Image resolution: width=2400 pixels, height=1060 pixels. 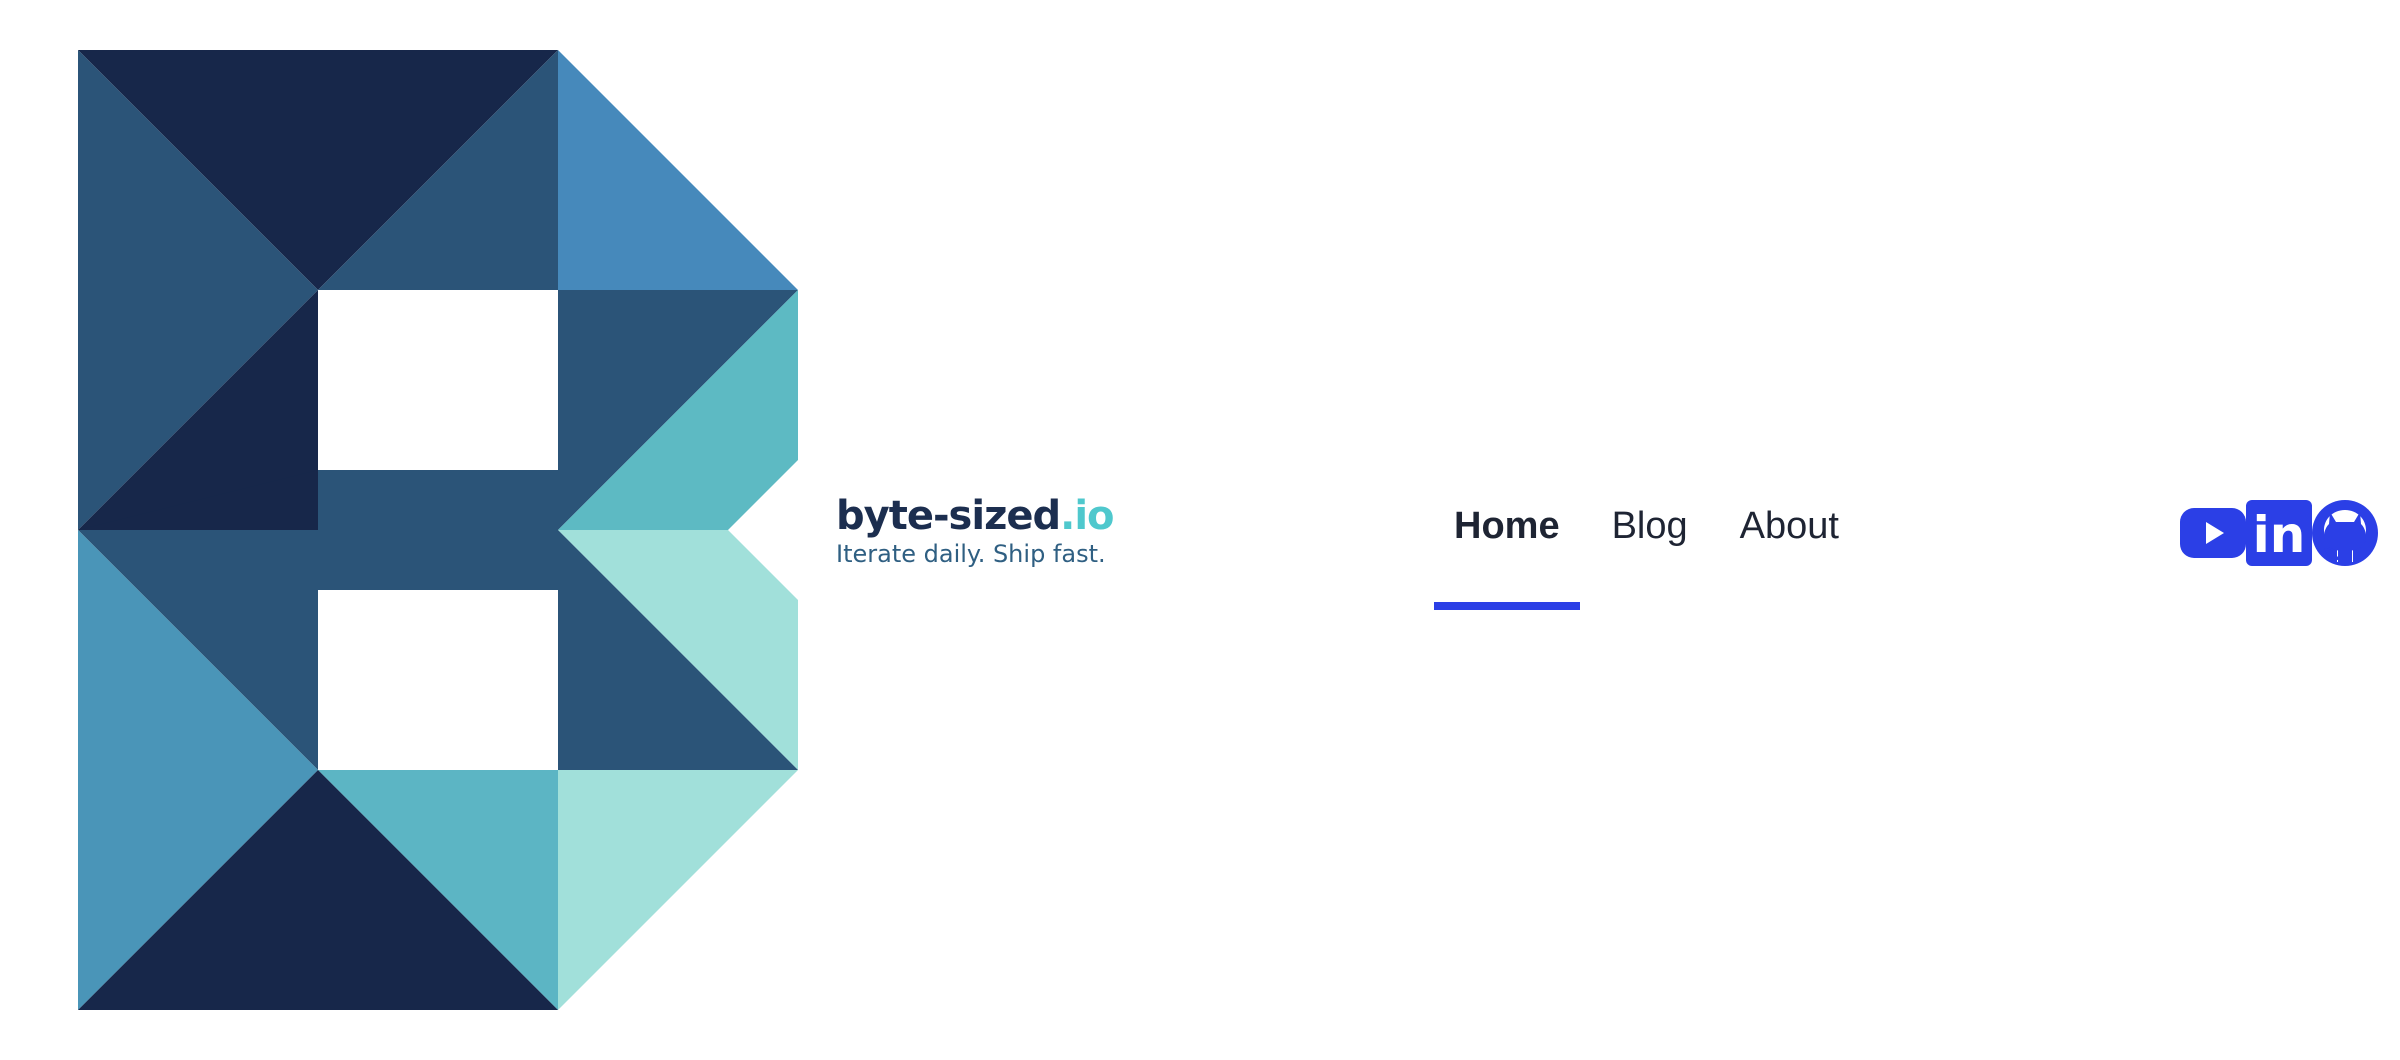 I want to click on nav-item-blog: Blog, so click(x=1650, y=526).